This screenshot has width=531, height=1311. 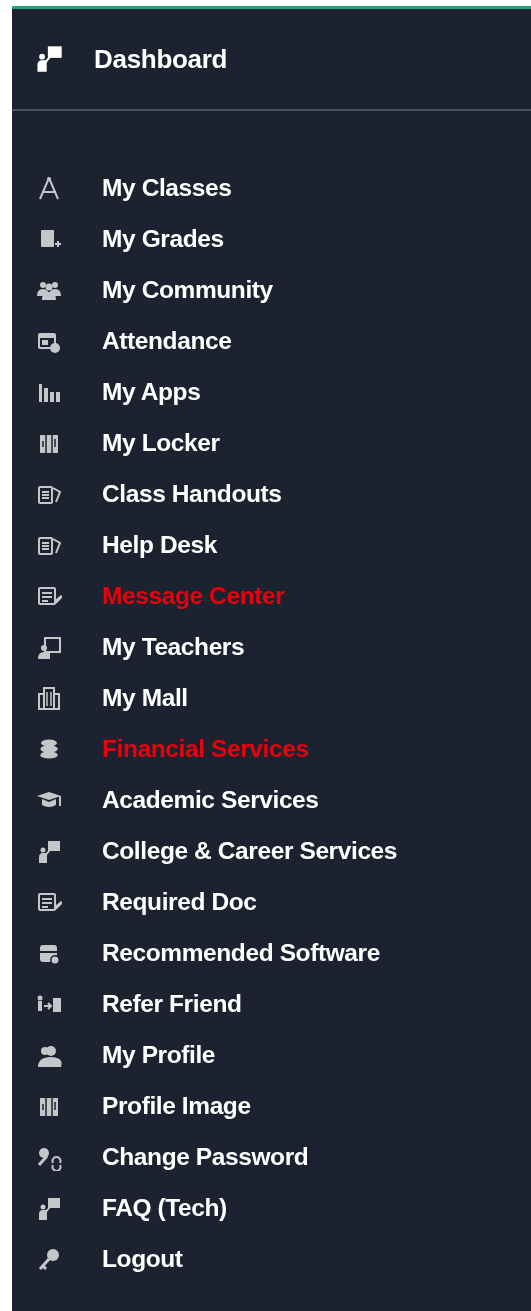 What do you see at coordinates (161, 443) in the screenshot?
I see `menu-link: My Locker` at bounding box center [161, 443].